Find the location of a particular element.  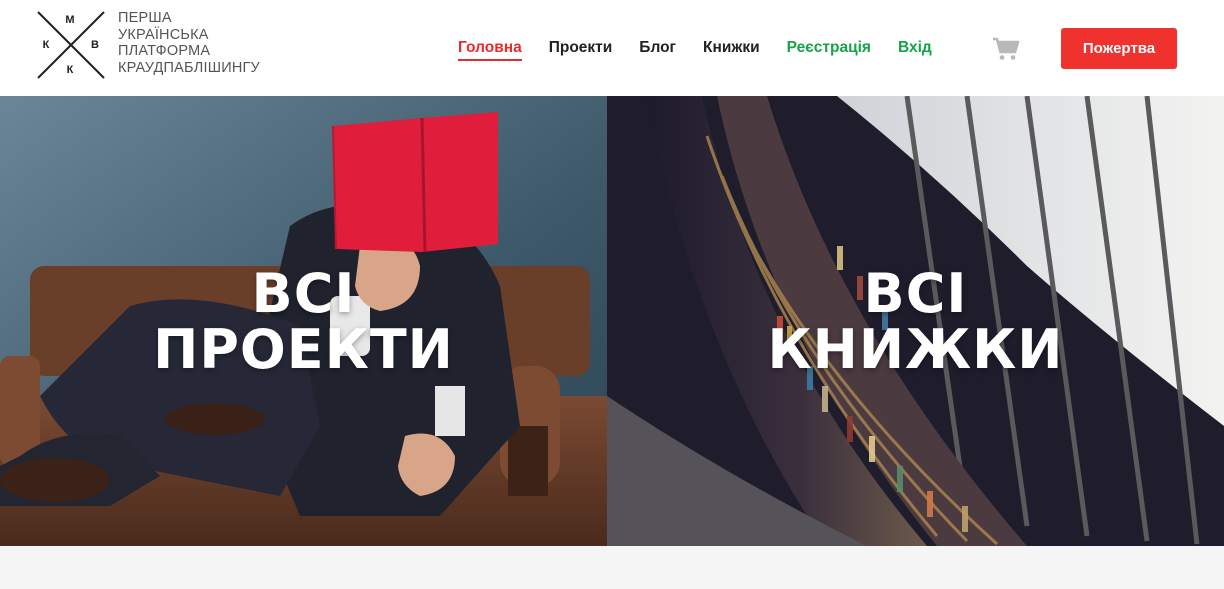

logo-line: ПЕРША is located at coordinates (145, 18).